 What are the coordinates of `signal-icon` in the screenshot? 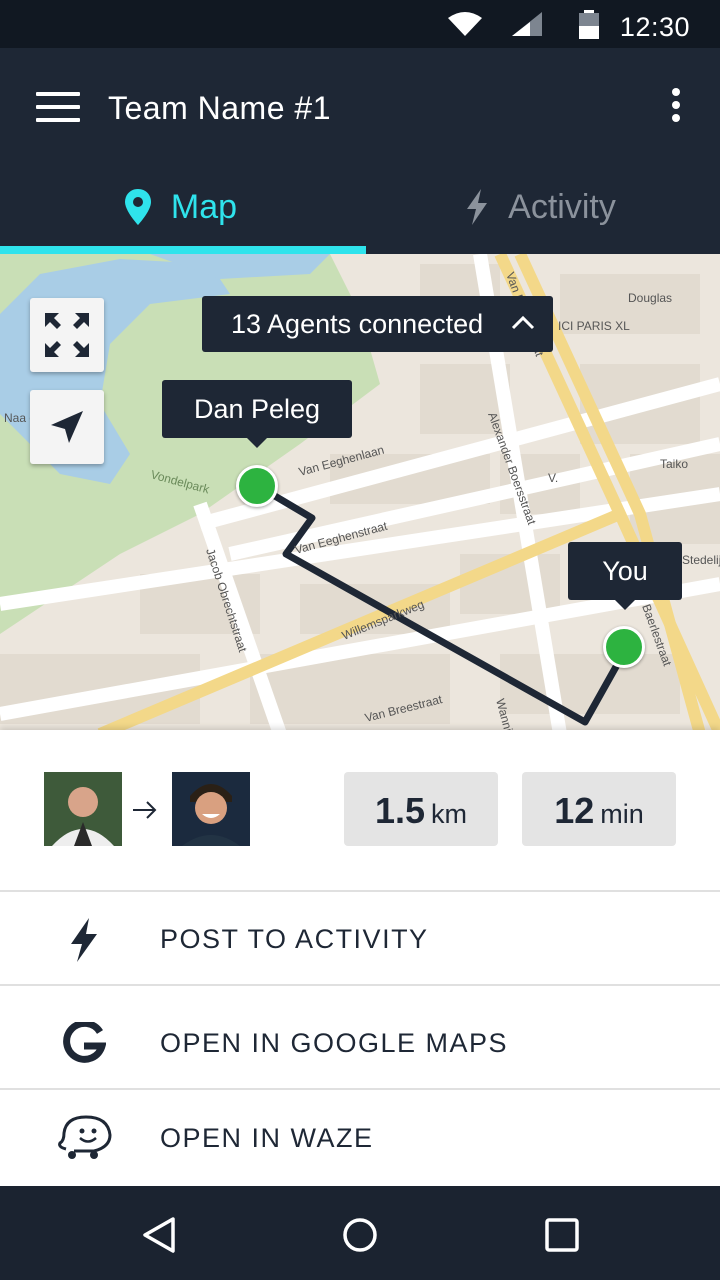 It's located at (527, 24).